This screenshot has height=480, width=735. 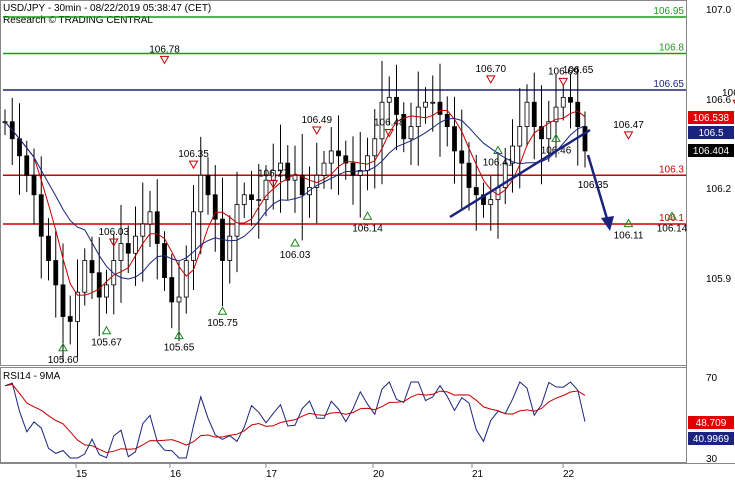 I want to click on price-tag-label: 106.538, so click(x=711, y=118).